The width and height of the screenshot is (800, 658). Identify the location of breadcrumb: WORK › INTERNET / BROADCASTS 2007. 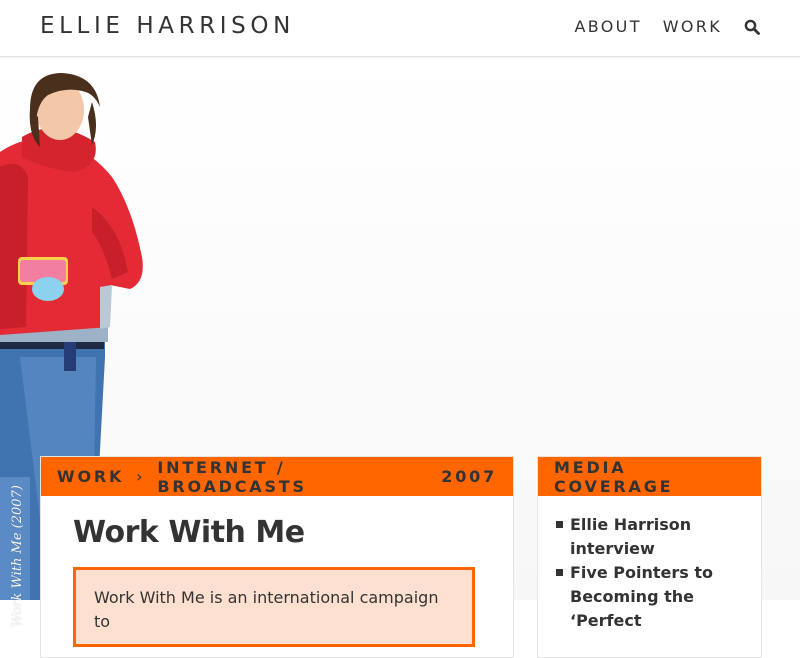
(277, 476).